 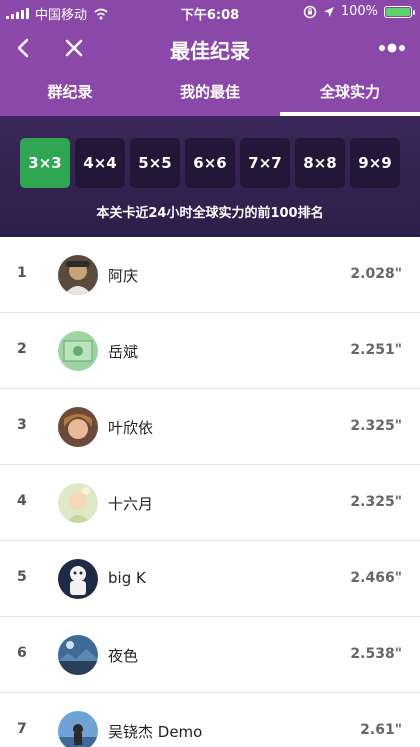 What do you see at coordinates (131, 428) in the screenshot?
I see `player-name: 叶欣依` at bounding box center [131, 428].